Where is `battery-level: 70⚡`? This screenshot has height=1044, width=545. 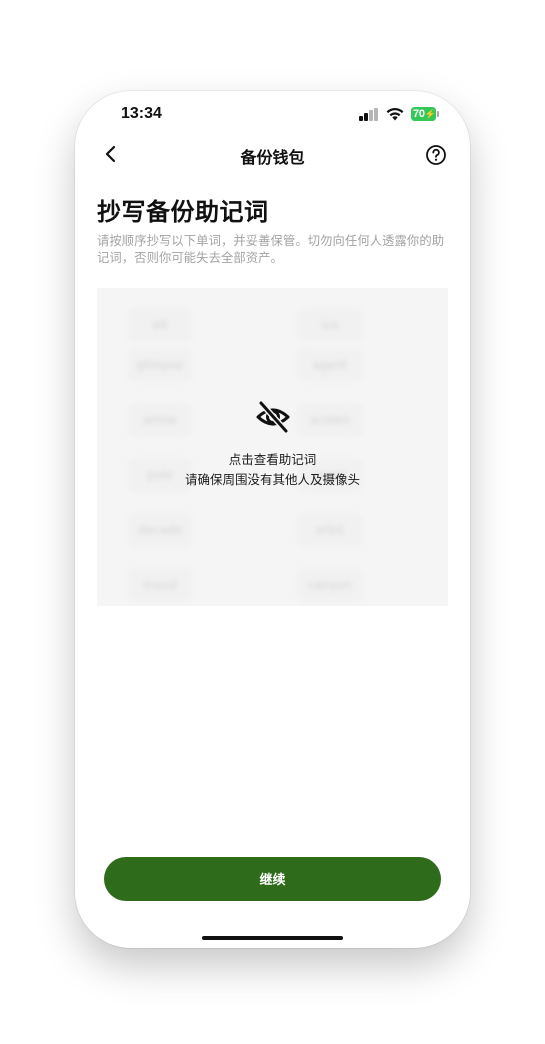
battery-level: 70⚡ is located at coordinates (423, 114).